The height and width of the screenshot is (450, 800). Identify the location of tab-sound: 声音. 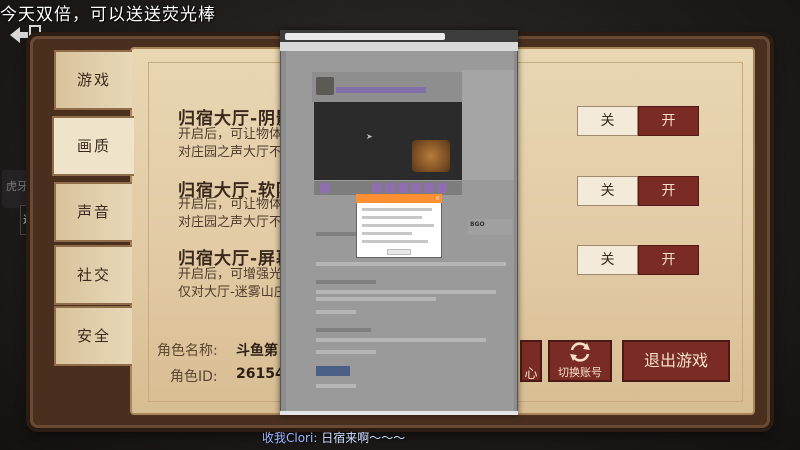
(93, 212).